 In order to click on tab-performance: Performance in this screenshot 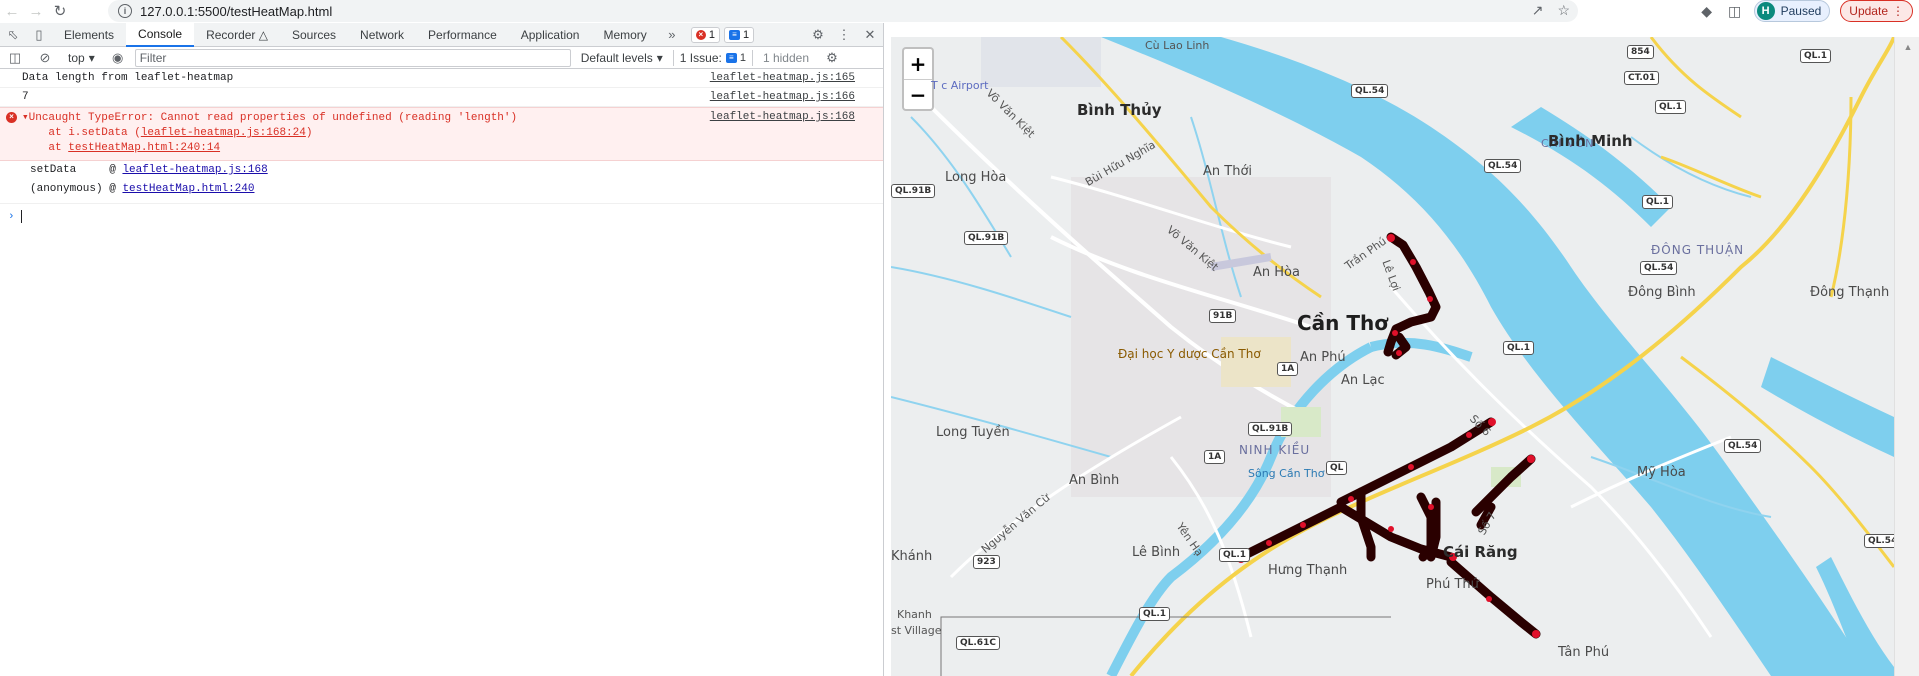, I will do `click(462, 35)`.